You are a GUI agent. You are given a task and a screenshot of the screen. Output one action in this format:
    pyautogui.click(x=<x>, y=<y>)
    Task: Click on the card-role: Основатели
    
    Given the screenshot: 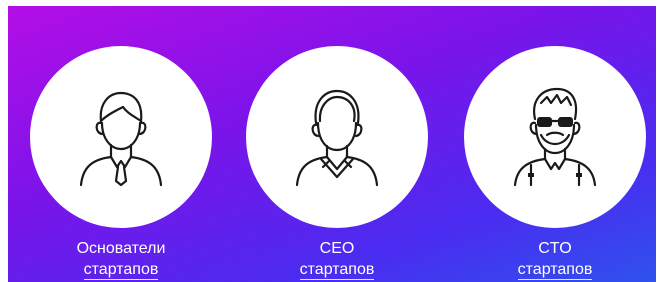 What is the action you would take?
    pyautogui.click(x=121, y=248)
    